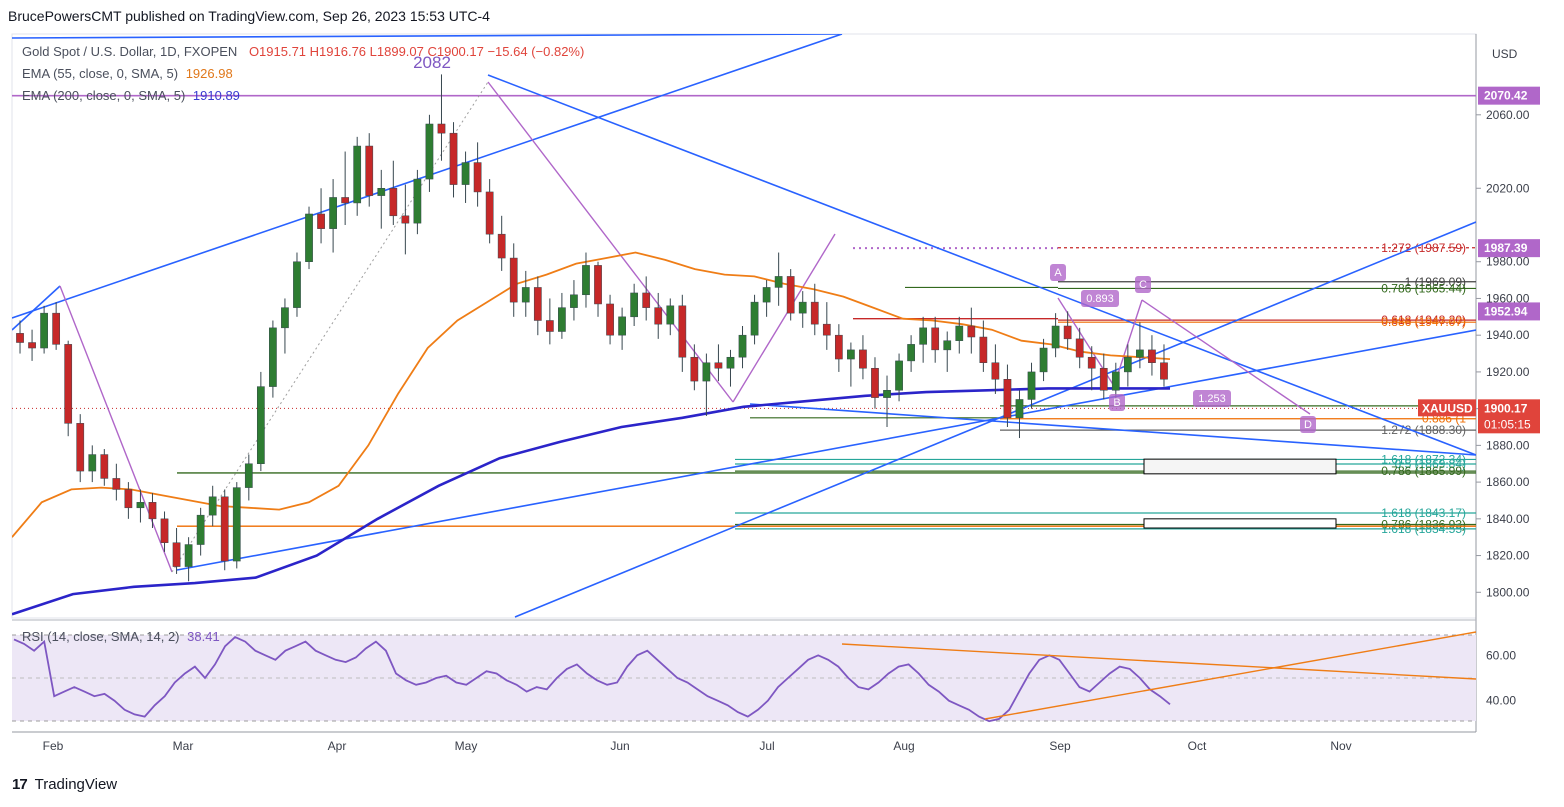  Describe the element at coordinates (1505, 54) in the screenshot. I see `currency-label: USD` at that location.